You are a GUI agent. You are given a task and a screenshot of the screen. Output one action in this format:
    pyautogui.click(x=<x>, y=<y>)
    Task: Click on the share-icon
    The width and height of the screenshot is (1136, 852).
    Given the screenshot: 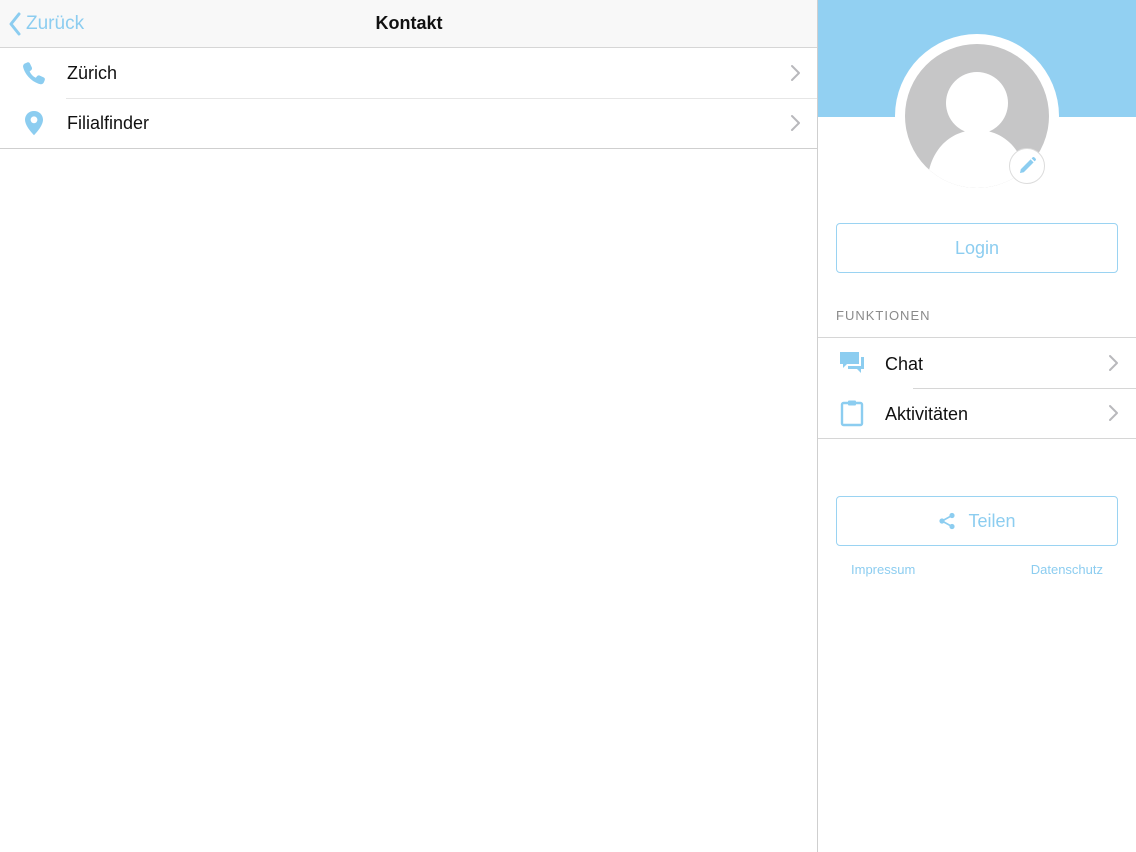 What is the action you would take?
    pyautogui.click(x=947, y=521)
    